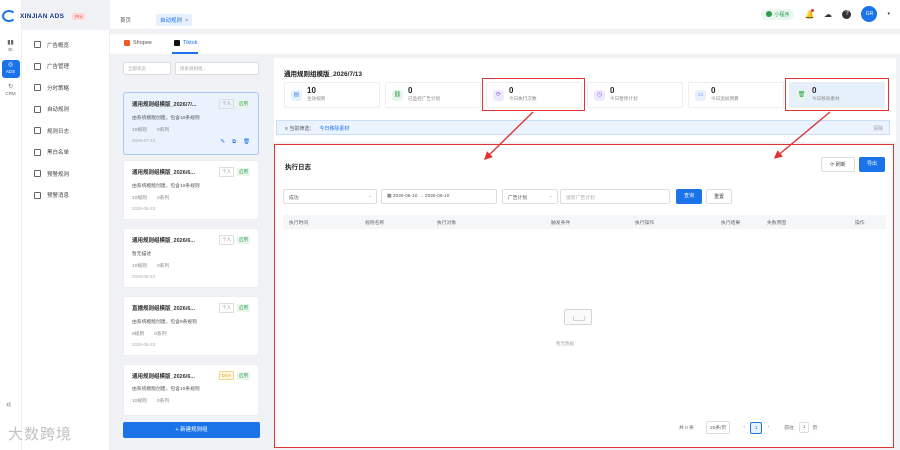  What do you see at coordinates (657, 135) in the screenshot?
I see `annotation-arrows` at bounding box center [657, 135].